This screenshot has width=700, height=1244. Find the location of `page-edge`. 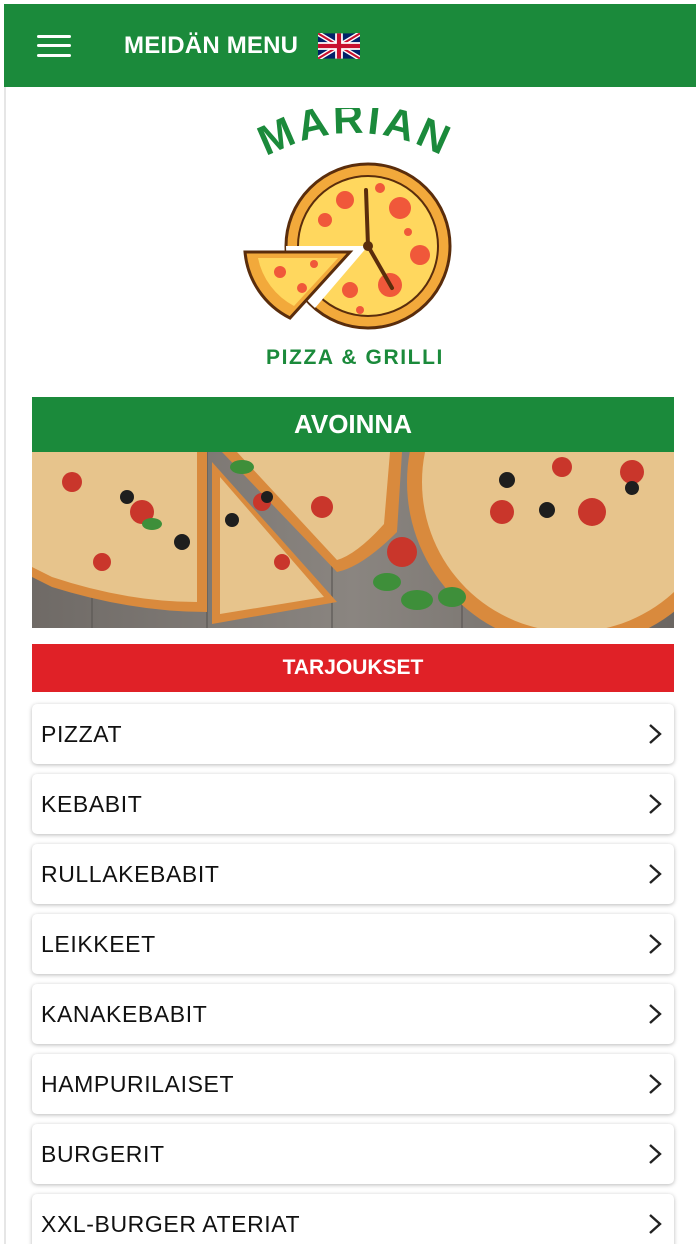

page-edge is located at coordinates (5, 665).